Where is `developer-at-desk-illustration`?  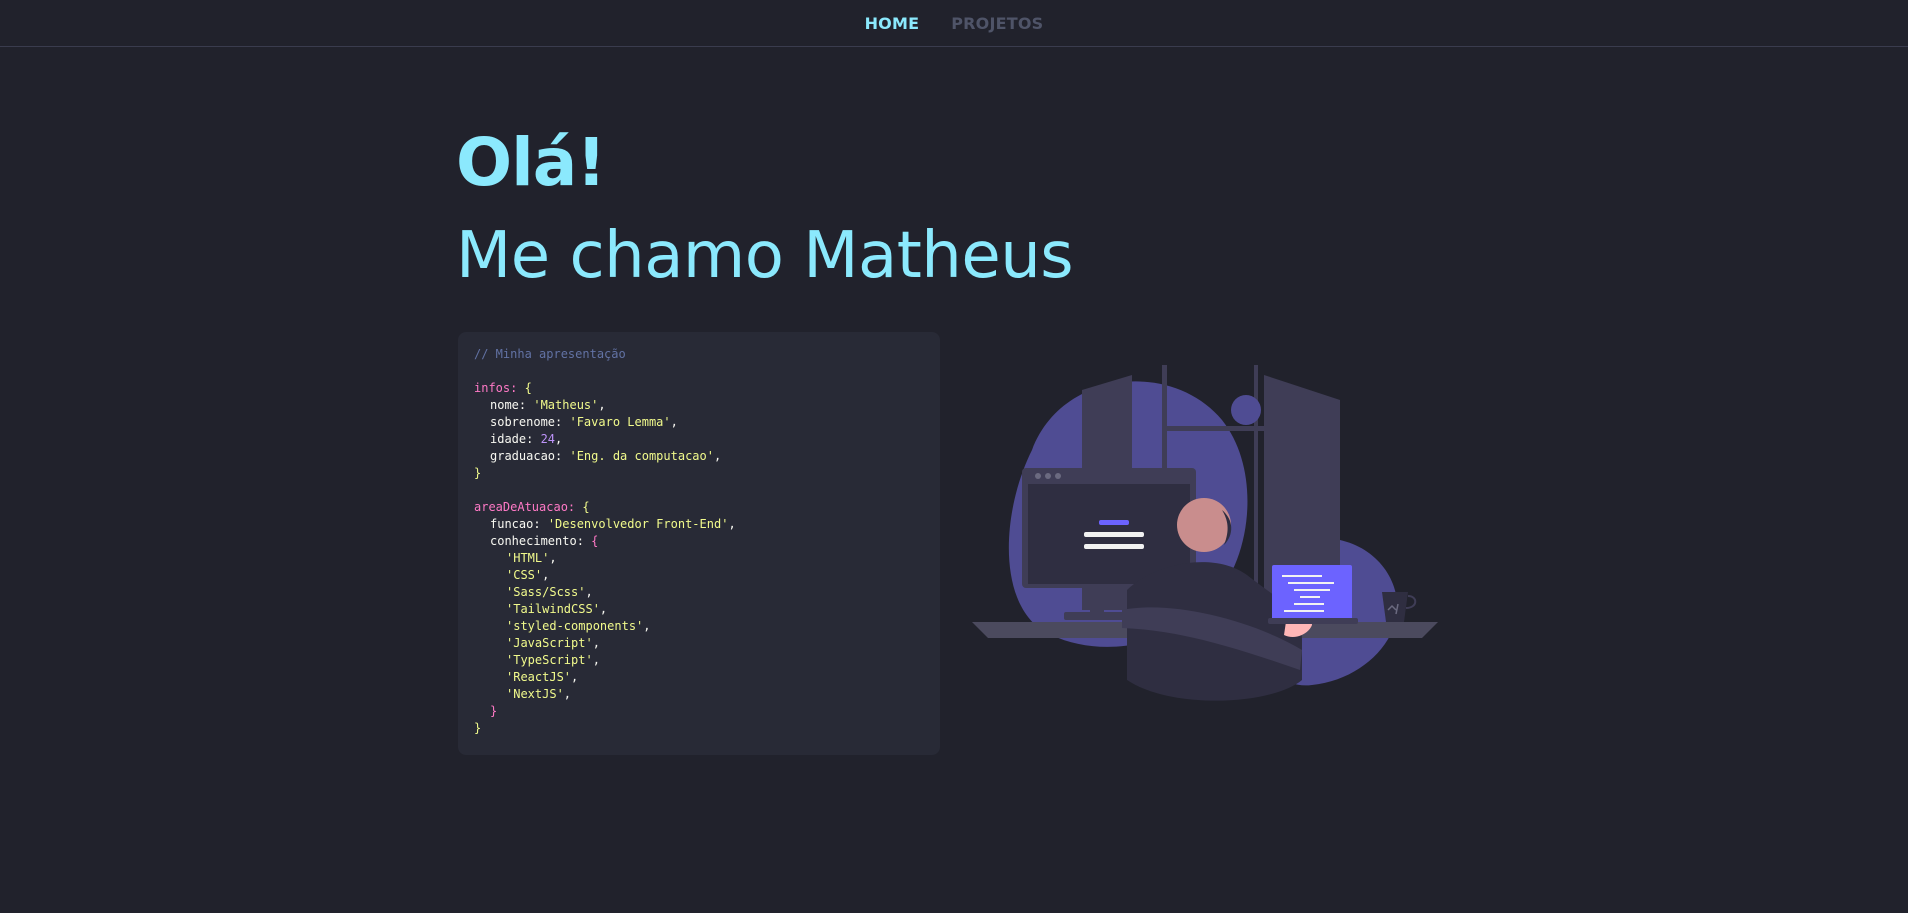
developer-at-desk-illustration is located at coordinates (1205, 533).